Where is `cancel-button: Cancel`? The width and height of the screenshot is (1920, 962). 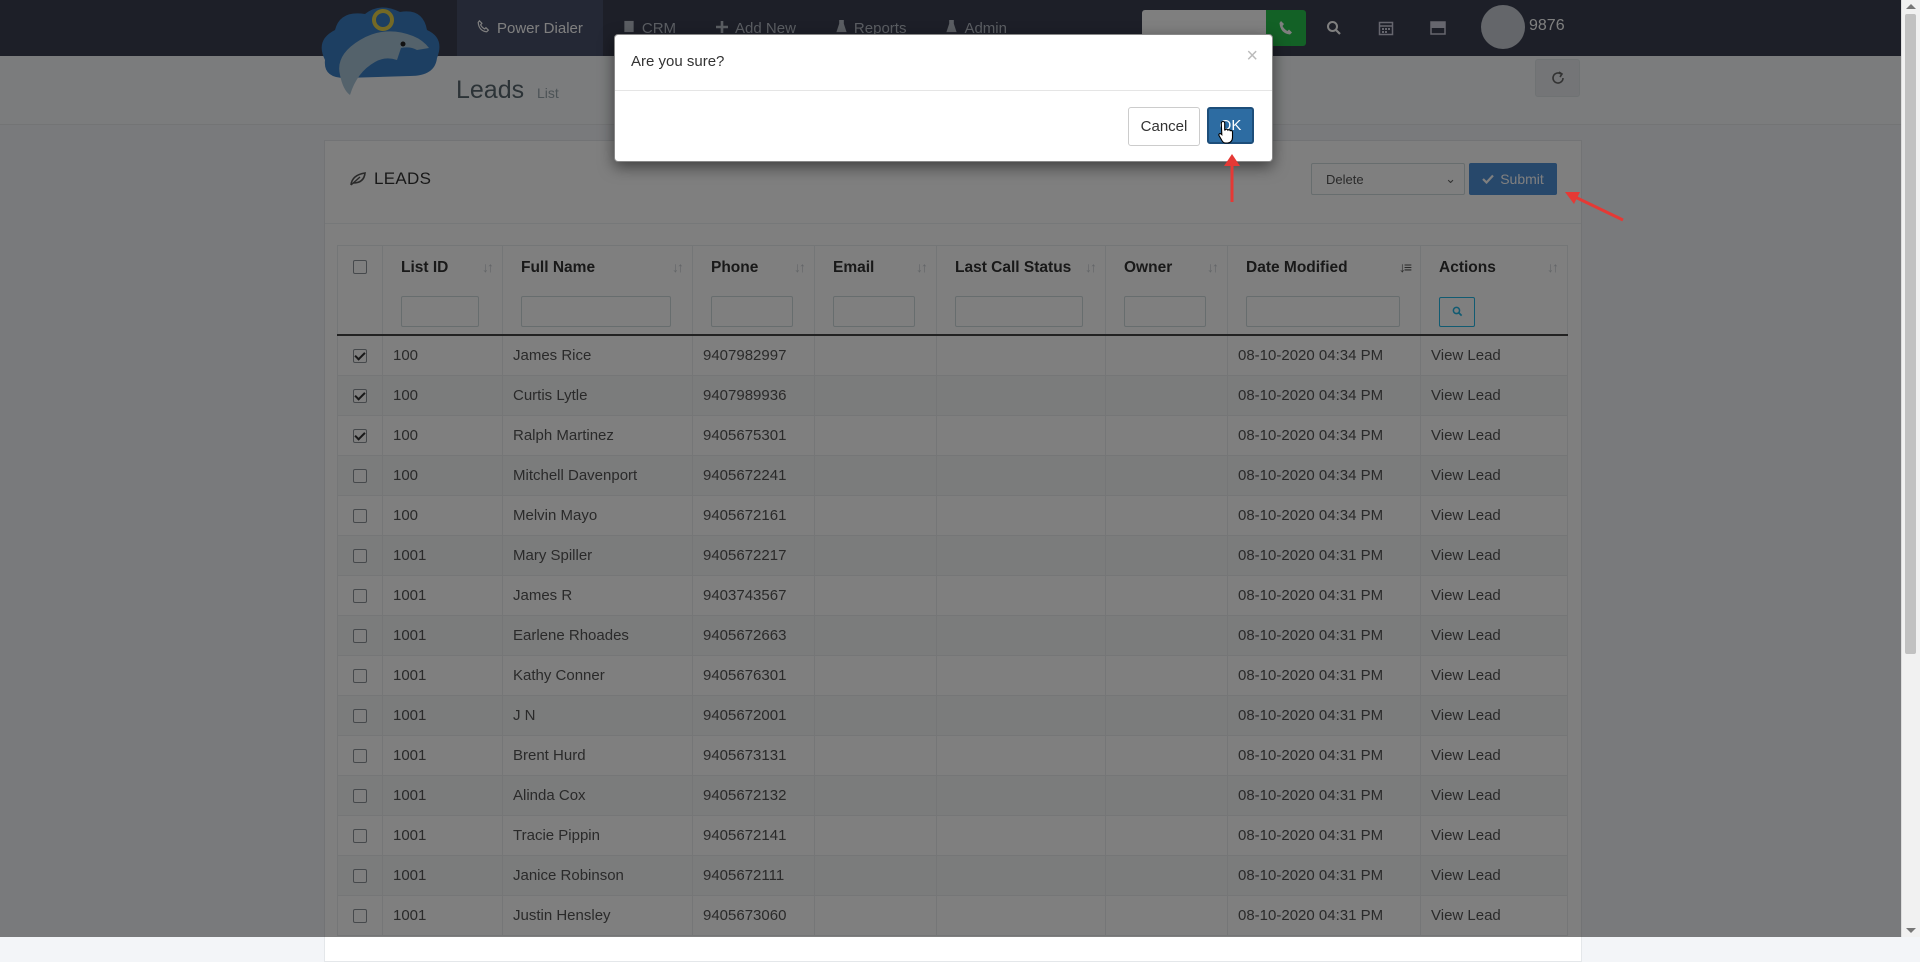 cancel-button: Cancel is located at coordinates (1164, 126).